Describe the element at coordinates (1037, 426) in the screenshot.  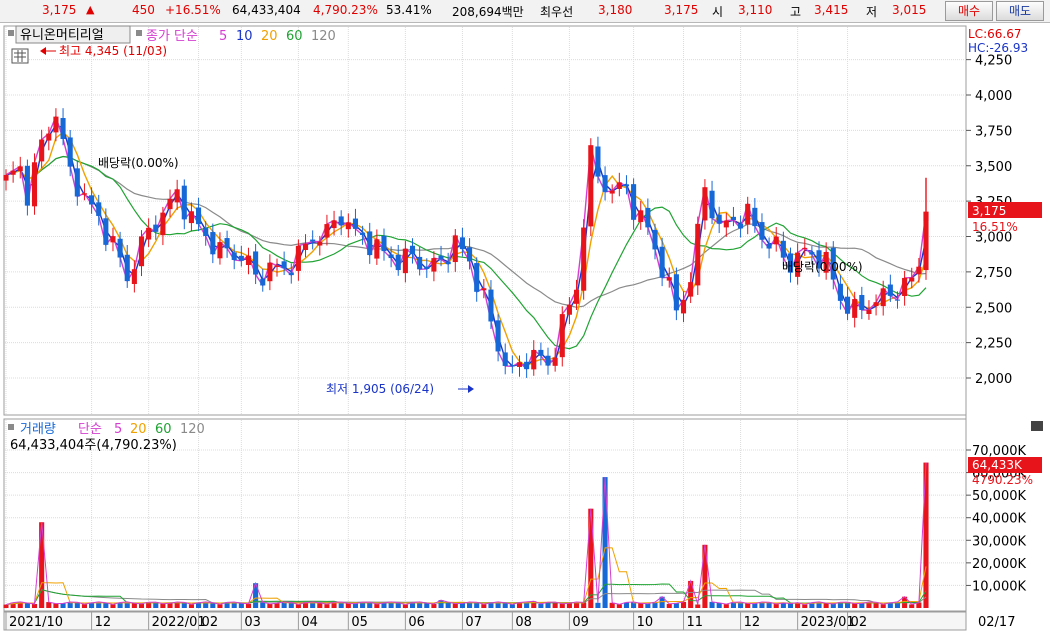
I see `panel-menu-icon` at that location.